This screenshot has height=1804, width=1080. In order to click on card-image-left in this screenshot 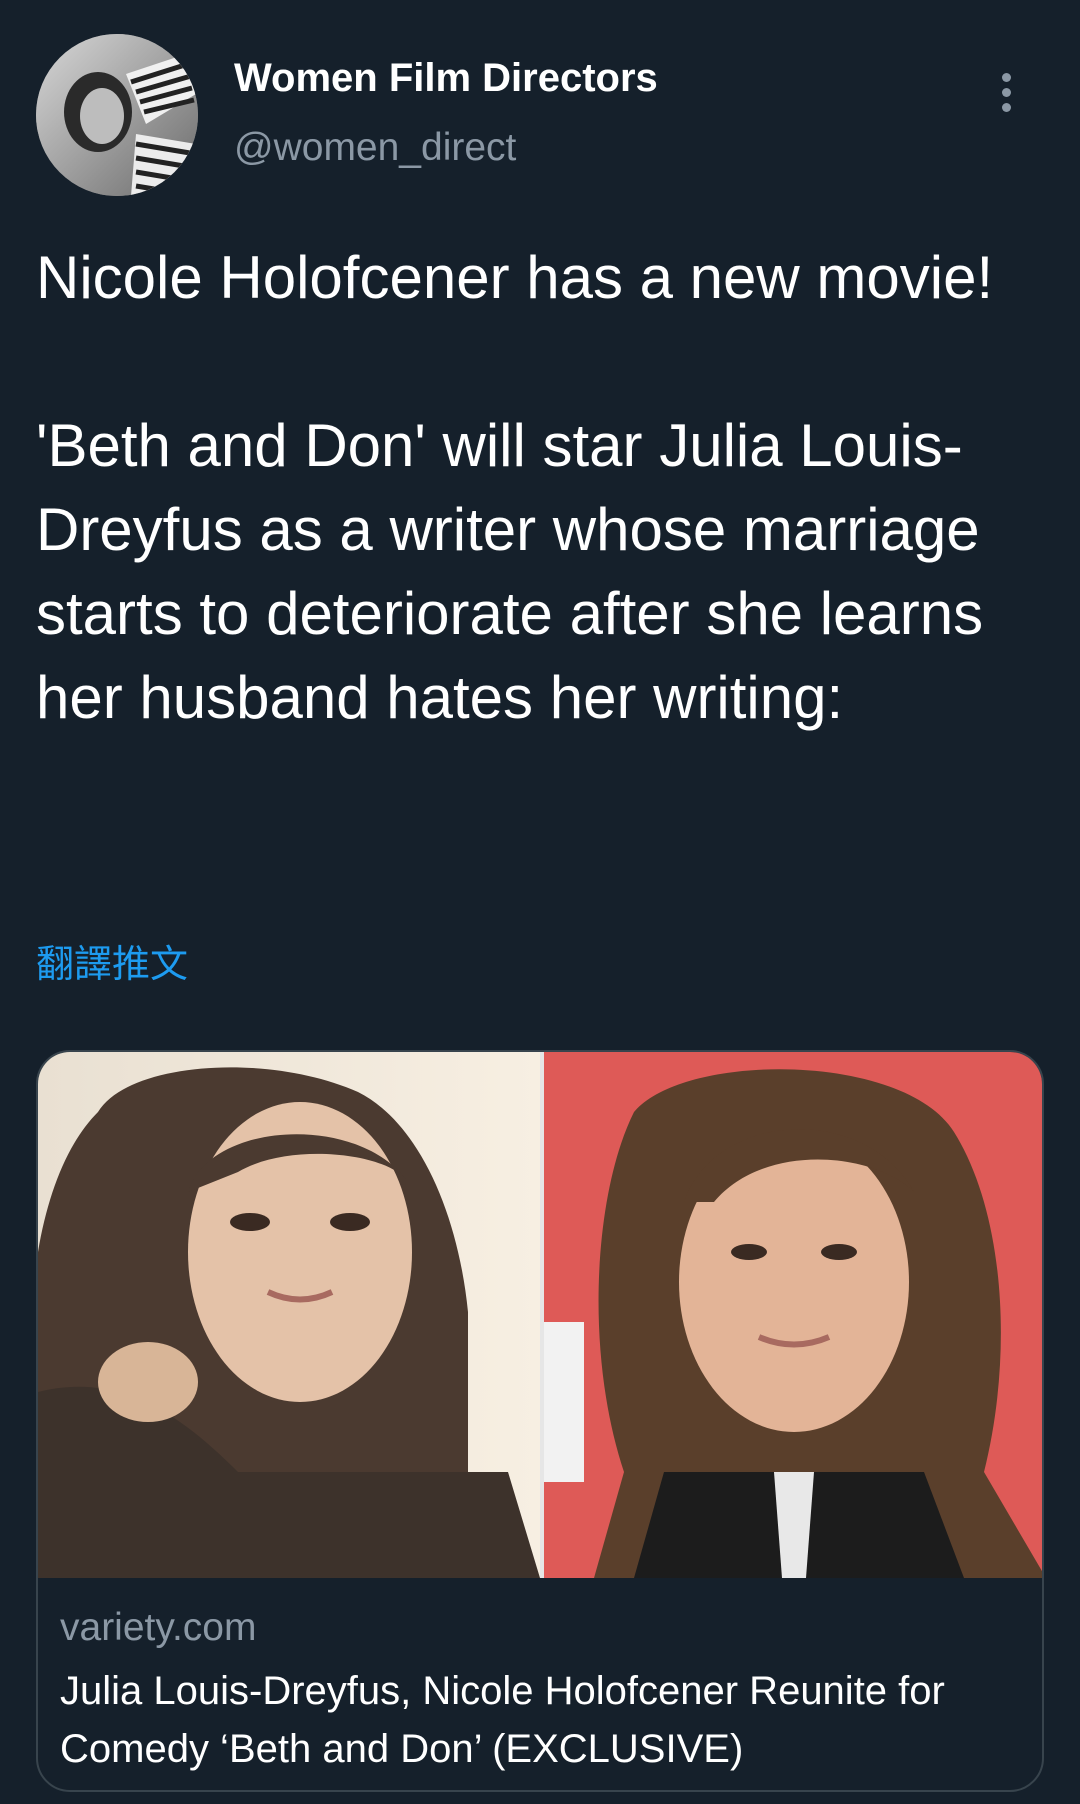, I will do `click(291, 1315)`.